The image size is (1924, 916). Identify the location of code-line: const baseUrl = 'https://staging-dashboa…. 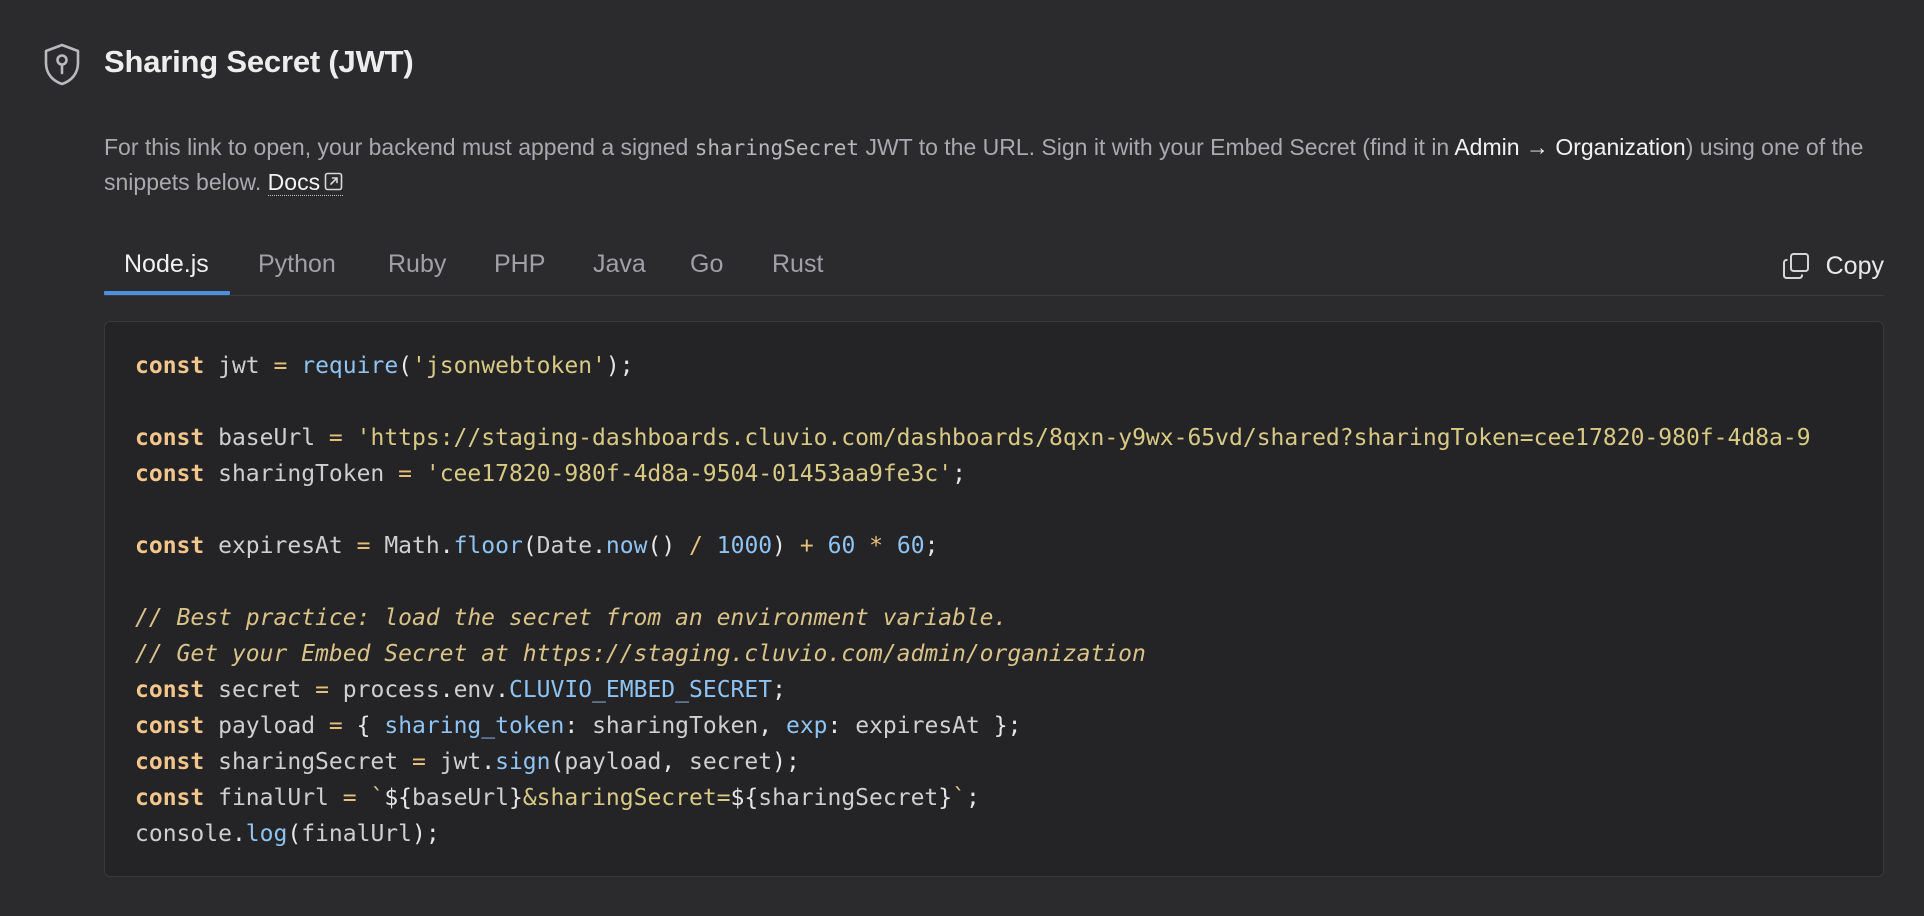
(973, 438).